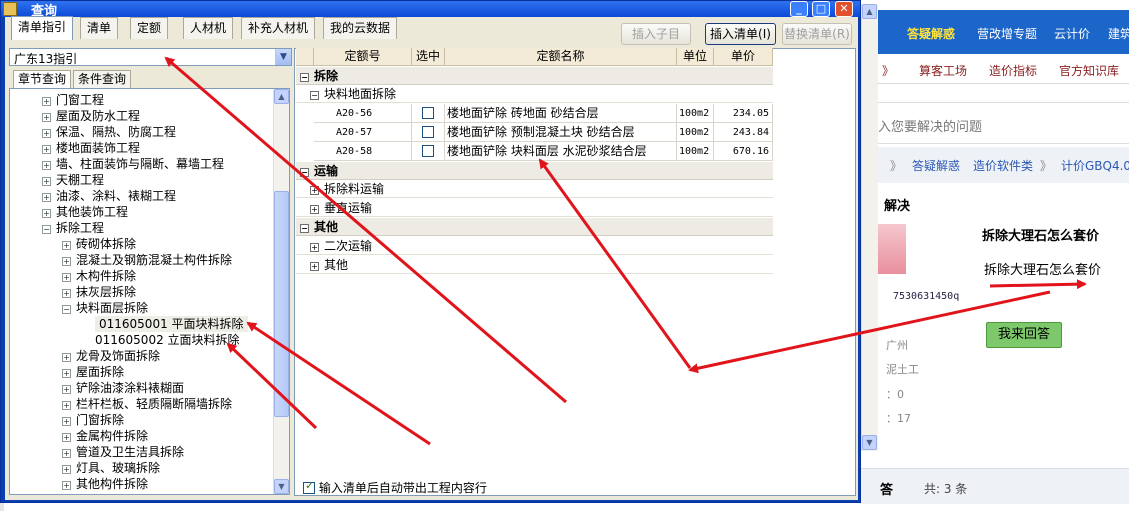 Image resolution: width=1129 pixels, height=511 pixels. What do you see at coordinates (42, 79) in the screenshot?
I see `tab-chapter-query: 章节查询` at bounding box center [42, 79].